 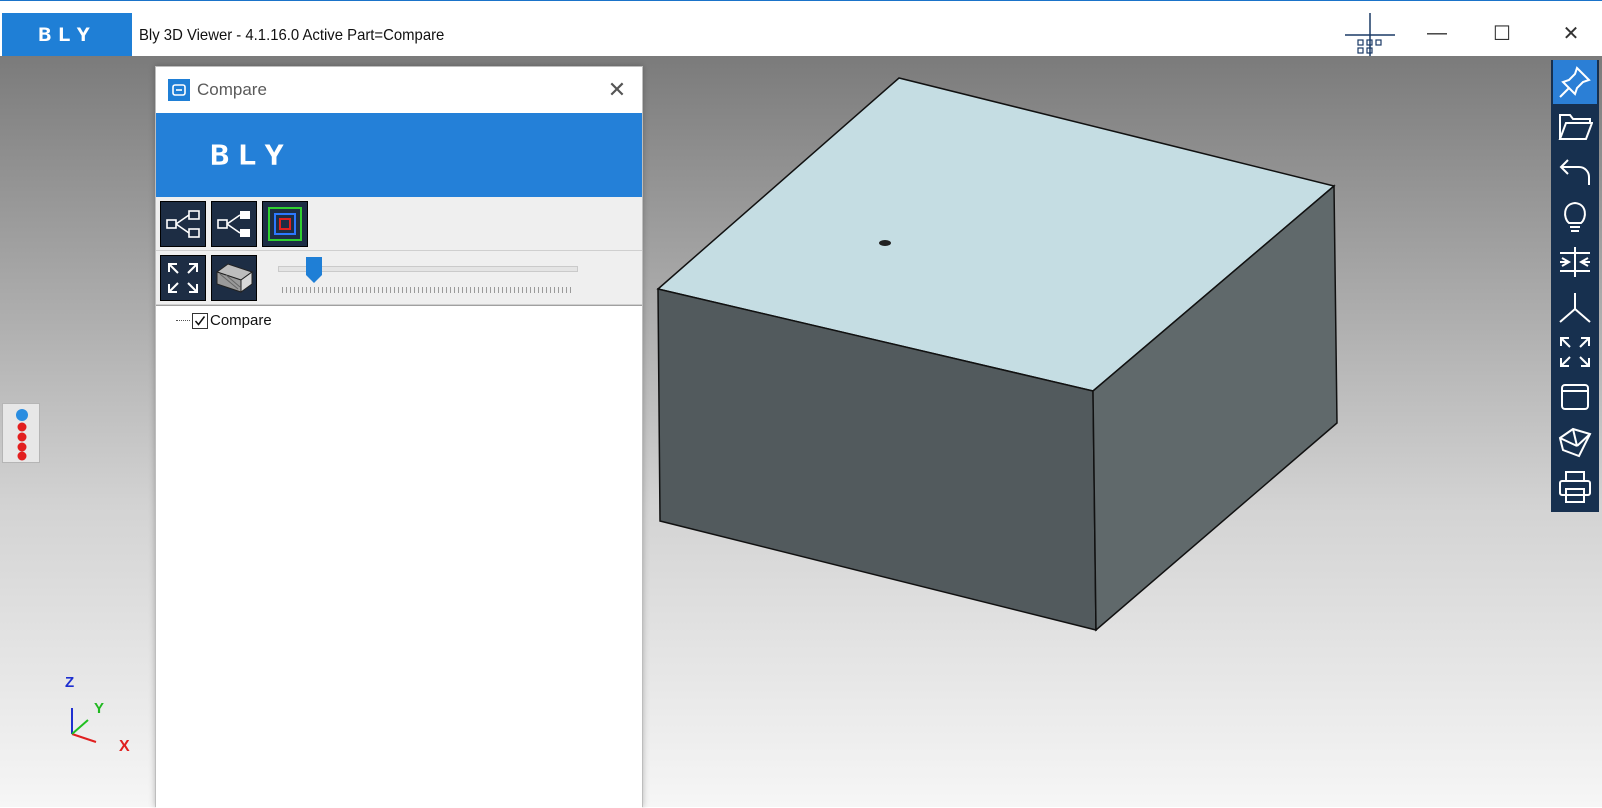 I want to click on layers-button, so click(x=285, y=224).